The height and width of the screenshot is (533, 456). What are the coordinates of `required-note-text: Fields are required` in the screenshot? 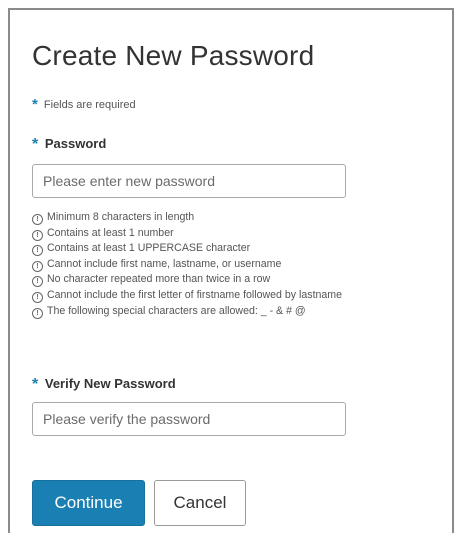 It's located at (89, 105).